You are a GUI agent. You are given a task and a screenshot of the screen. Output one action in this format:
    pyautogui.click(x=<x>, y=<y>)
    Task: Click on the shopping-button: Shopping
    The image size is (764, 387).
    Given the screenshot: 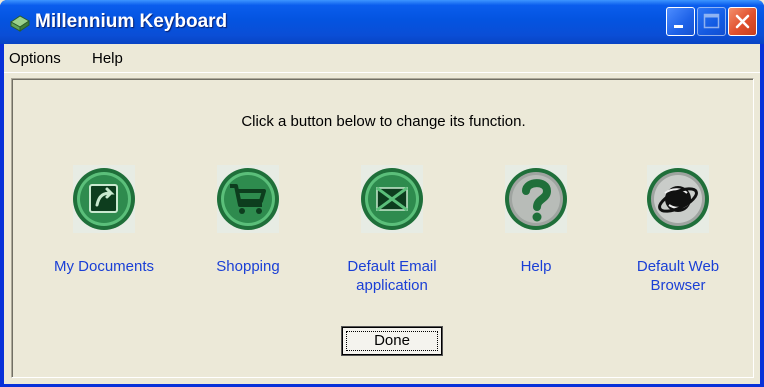 What is the action you would take?
    pyautogui.click(x=248, y=238)
    